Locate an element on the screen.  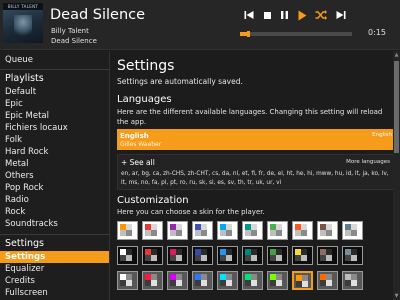
pause-button is located at coordinates (284, 15).